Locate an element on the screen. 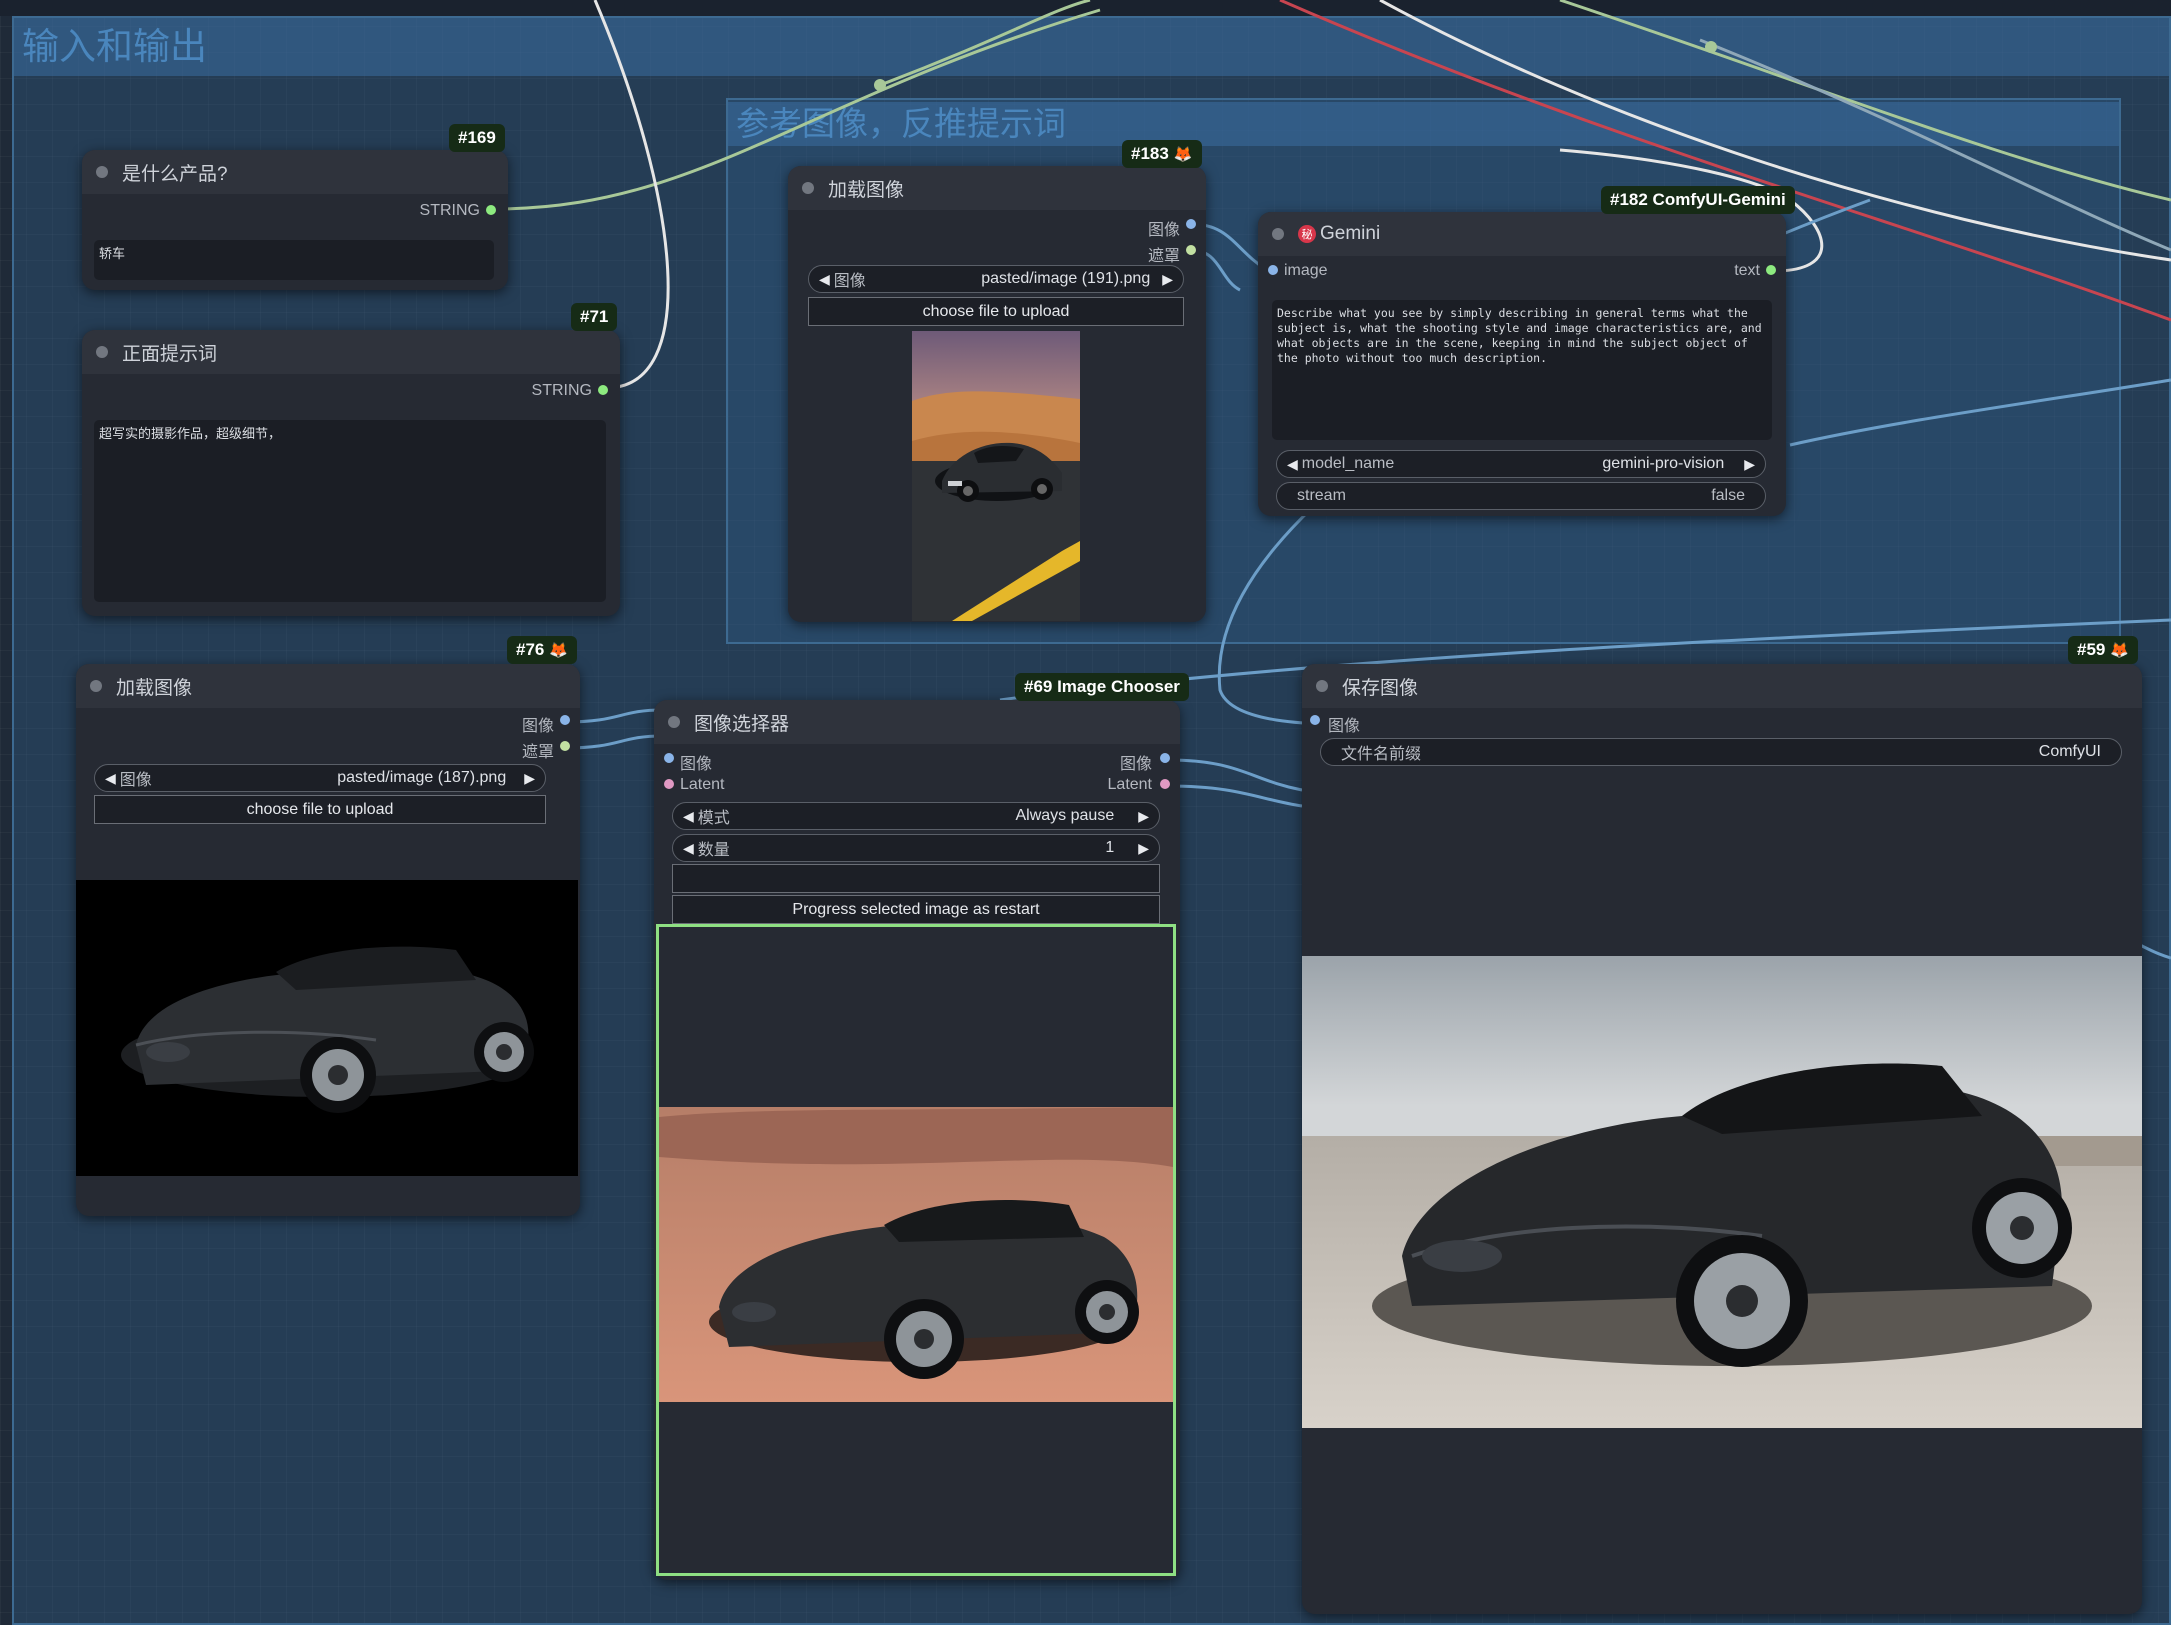  selected-image-frame is located at coordinates (916, 1250).